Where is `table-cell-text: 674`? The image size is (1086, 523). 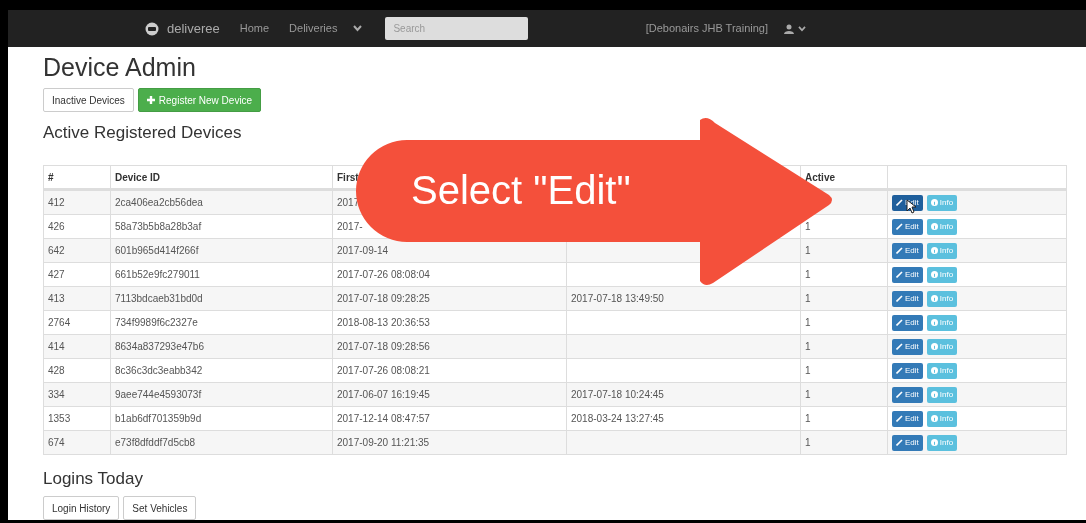
table-cell-text: 674 is located at coordinates (56, 443).